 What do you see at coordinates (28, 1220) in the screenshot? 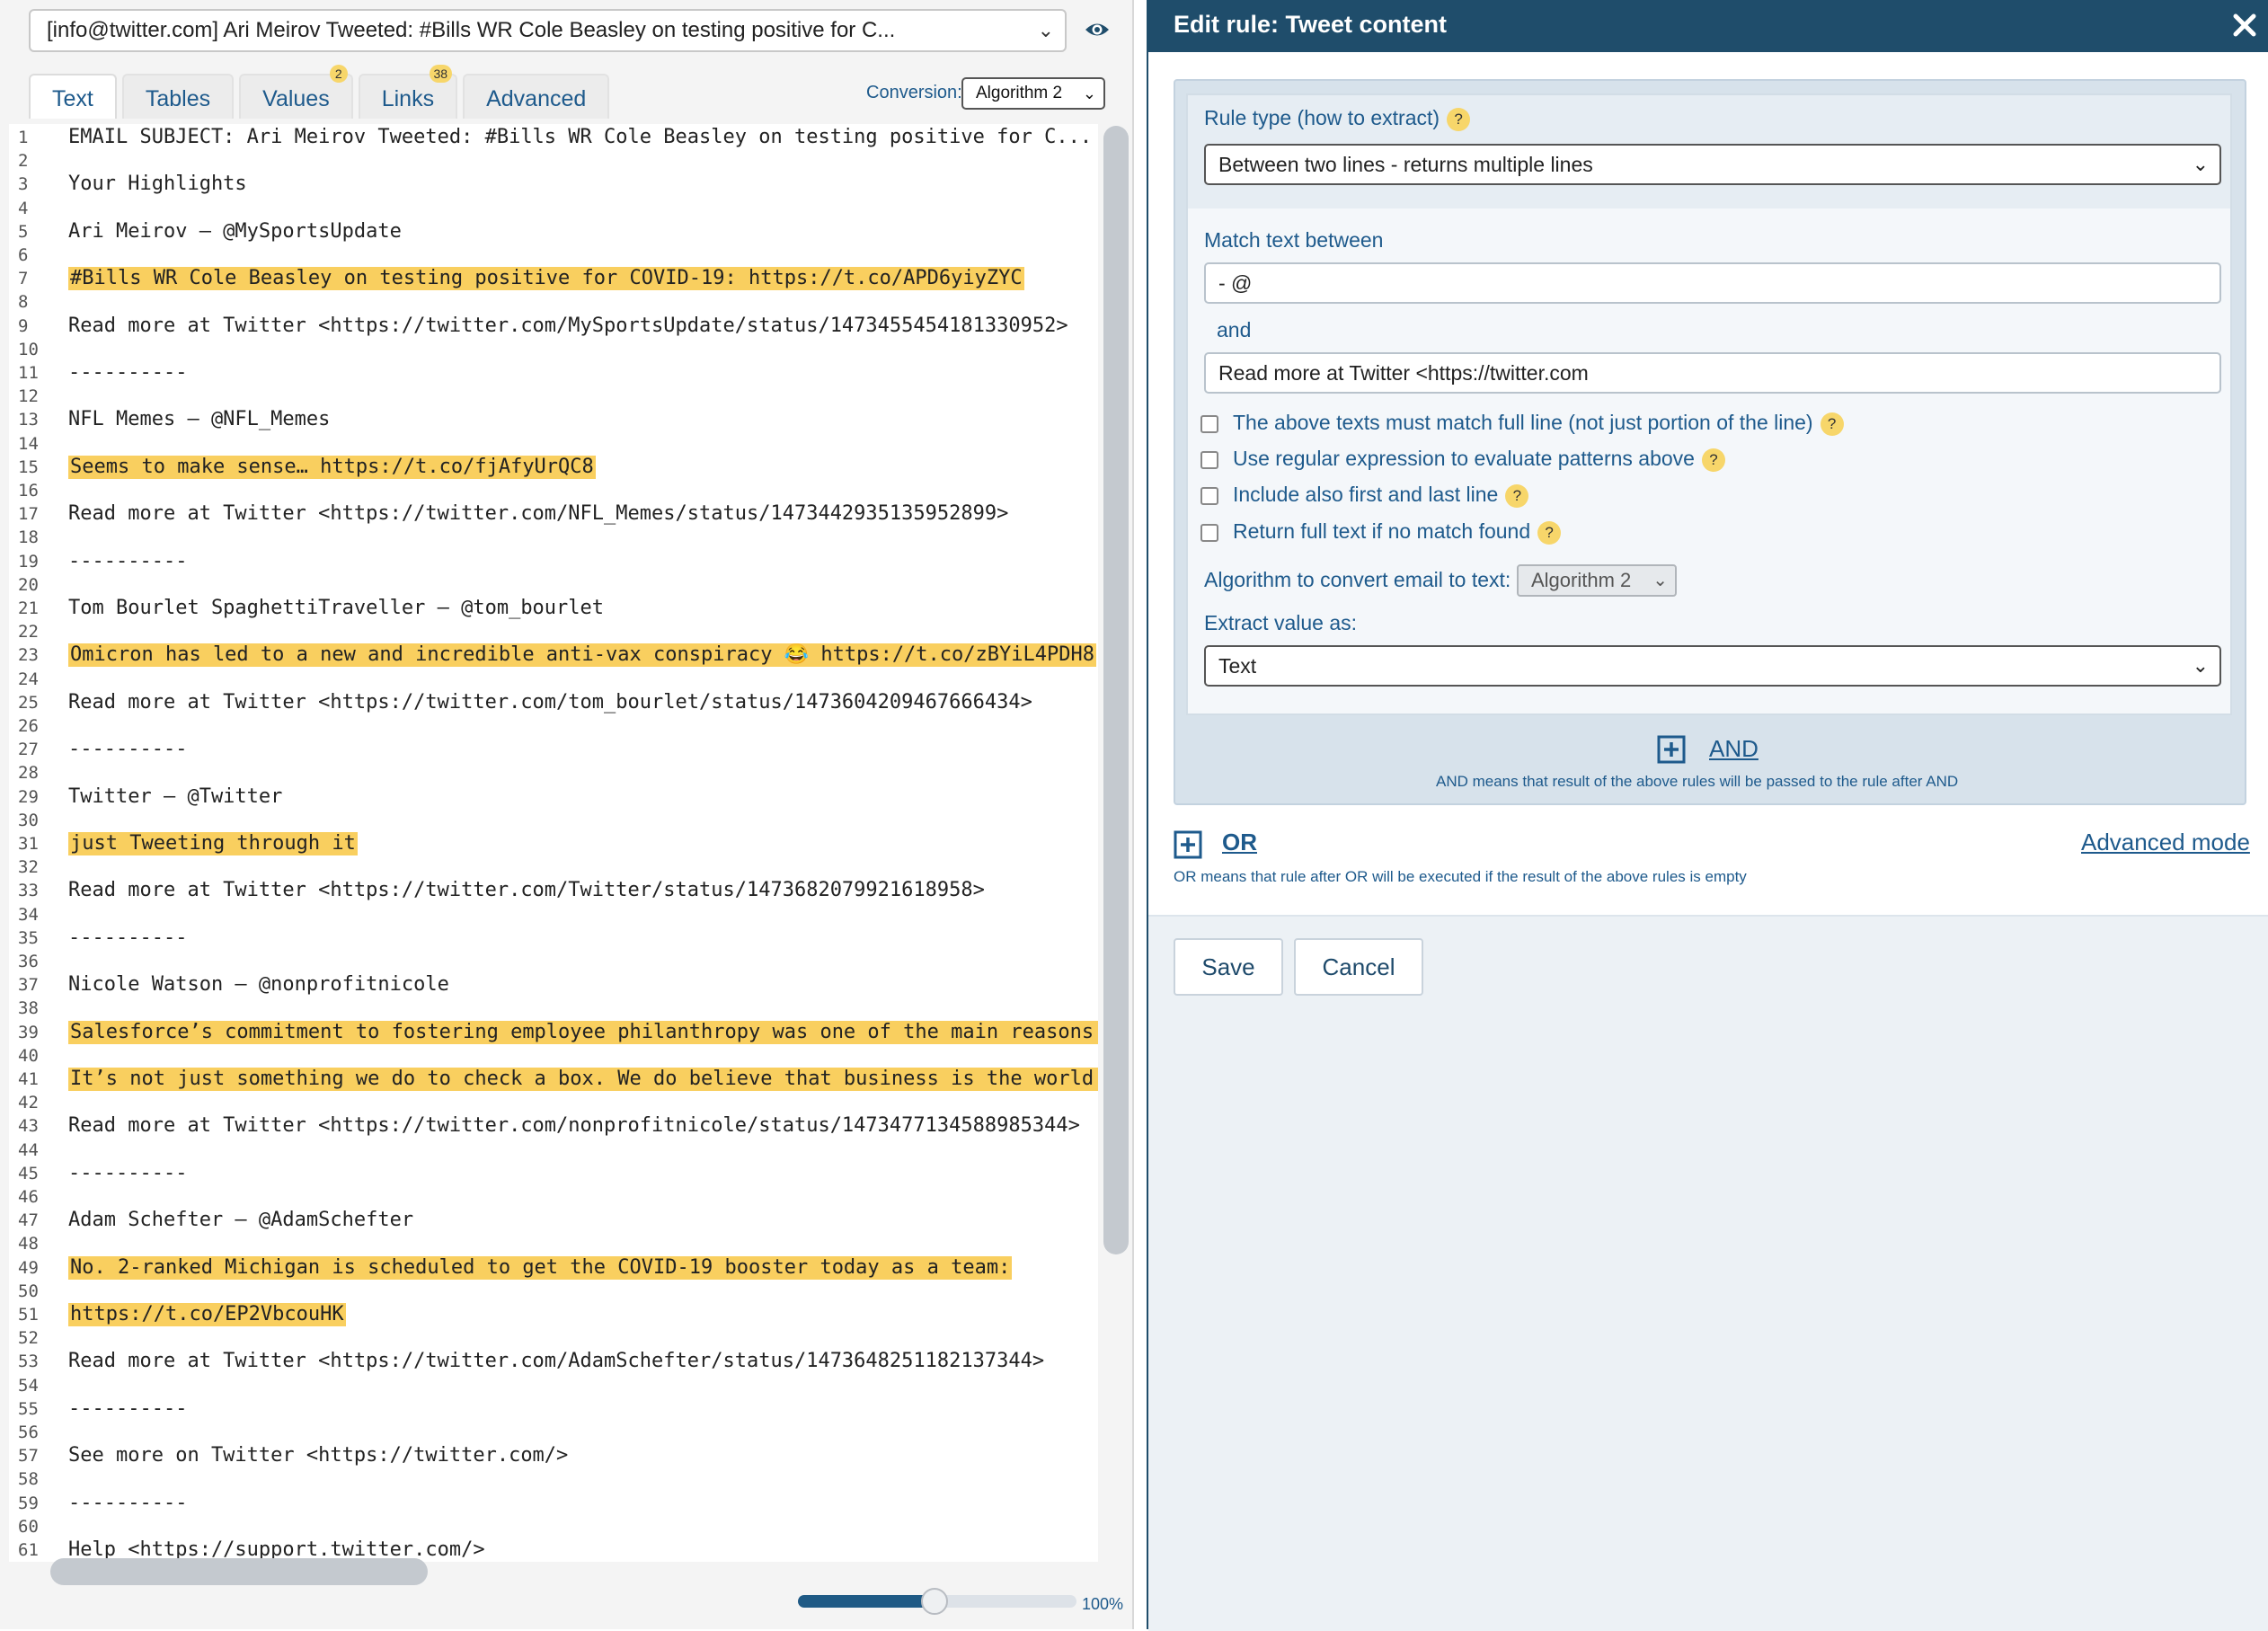
I see `line-number: 47` at bounding box center [28, 1220].